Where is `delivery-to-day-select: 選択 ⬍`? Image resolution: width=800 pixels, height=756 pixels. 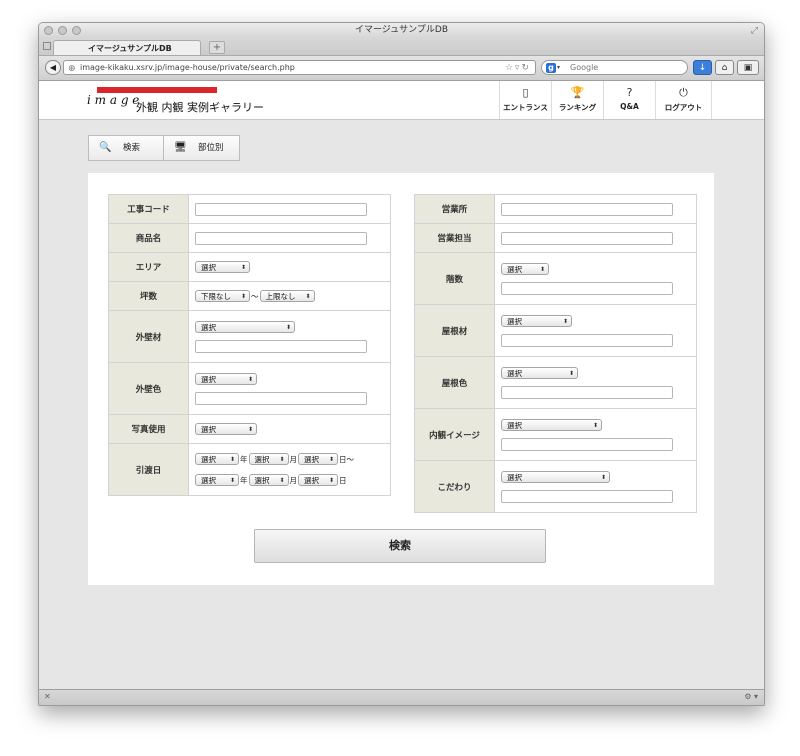
delivery-to-day-select: 選択 ⬍ is located at coordinates (318, 480).